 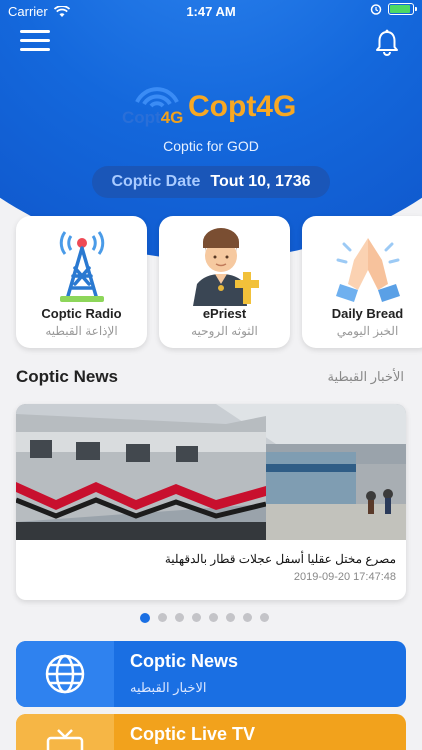 I want to click on news-date: 2019-09-20 17:47:48, so click(x=344, y=577).